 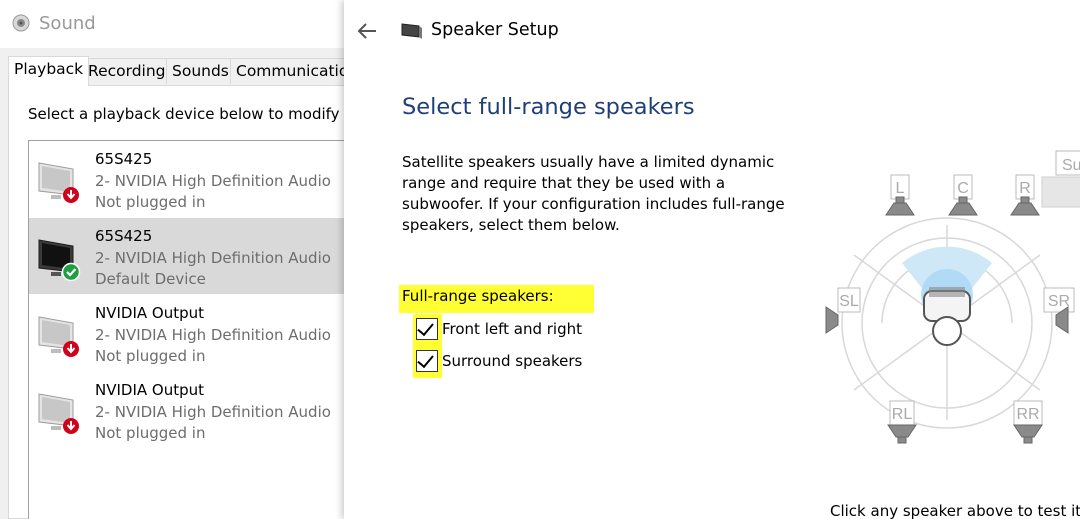 What do you see at coordinates (849, 301) in the screenshot?
I see `speaker-label: SL` at bounding box center [849, 301].